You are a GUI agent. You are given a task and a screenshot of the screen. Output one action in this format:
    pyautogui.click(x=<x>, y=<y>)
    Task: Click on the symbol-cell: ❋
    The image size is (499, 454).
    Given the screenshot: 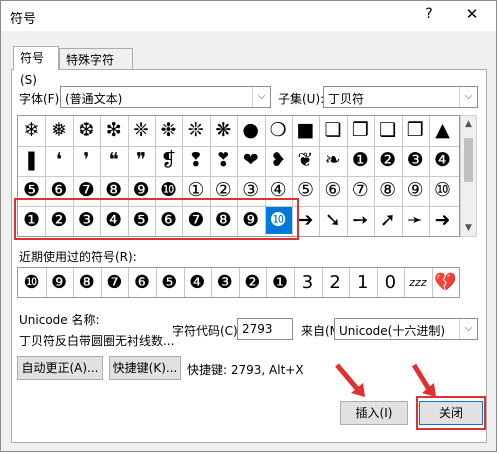 What is the action you would take?
    pyautogui.click(x=223, y=130)
    